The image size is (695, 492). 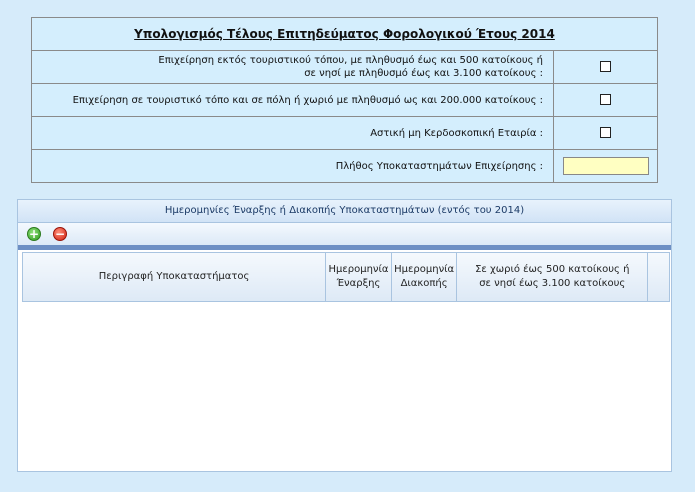 What do you see at coordinates (344, 234) in the screenshot?
I see `panel-toolbar: + −` at bounding box center [344, 234].